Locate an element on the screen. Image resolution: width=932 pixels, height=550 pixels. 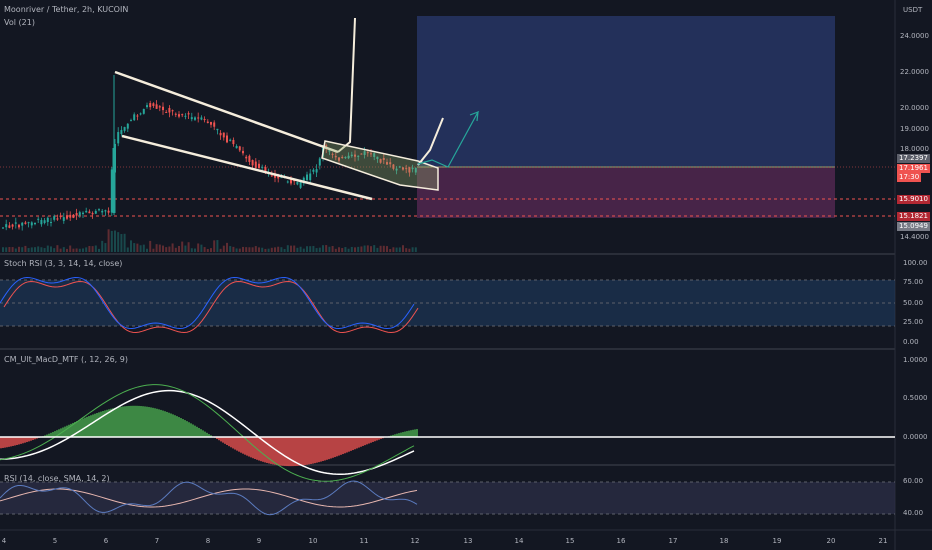
wedge-breakout-path is located at coordinates (346, 85).